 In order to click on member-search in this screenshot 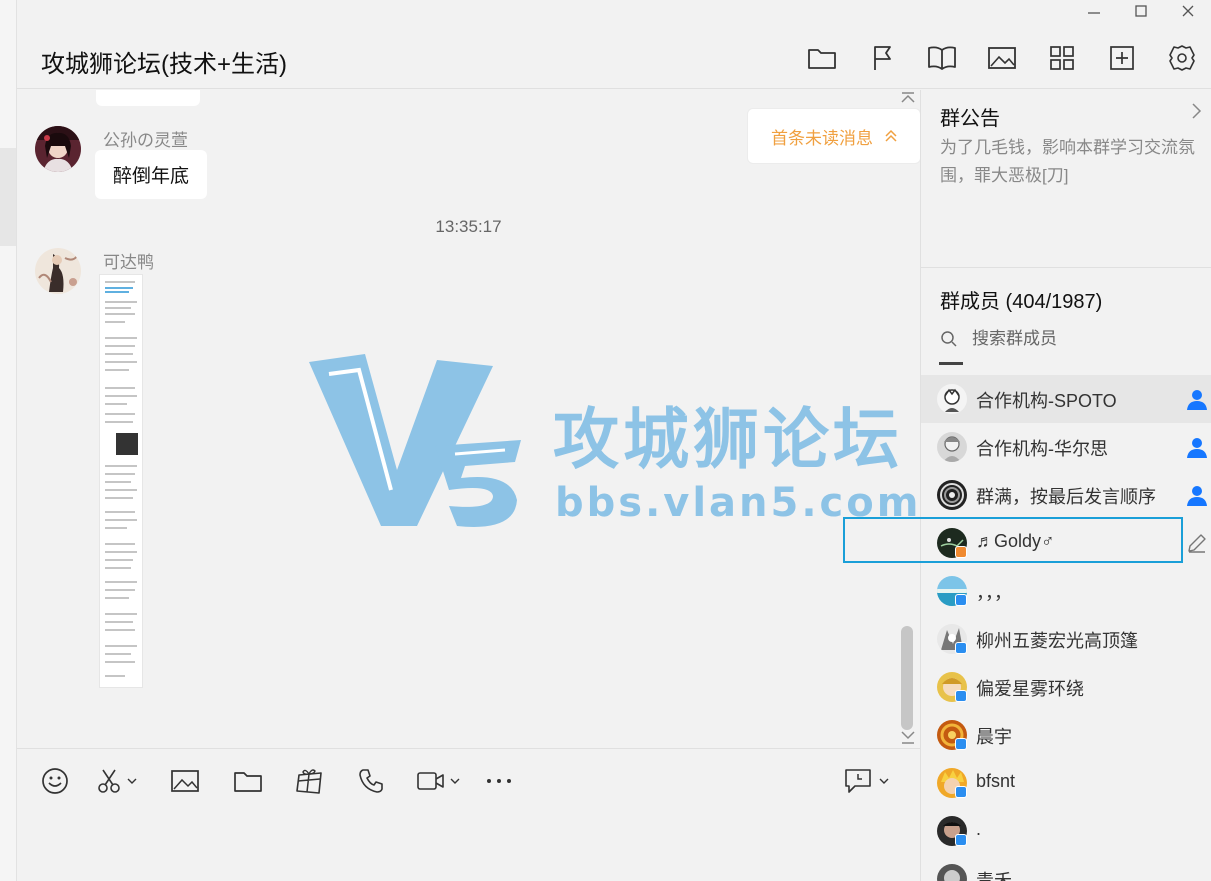, I will do `click(1070, 339)`.